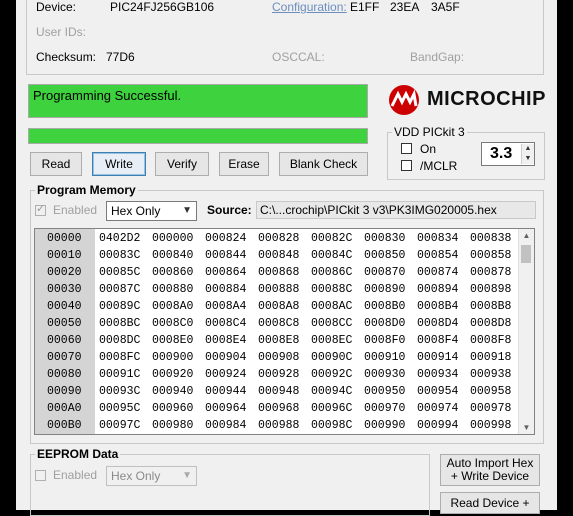 The image size is (573, 516). What do you see at coordinates (384, 374) in the screenshot?
I see `memory-cell: 000930` at bounding box center [384, 374].